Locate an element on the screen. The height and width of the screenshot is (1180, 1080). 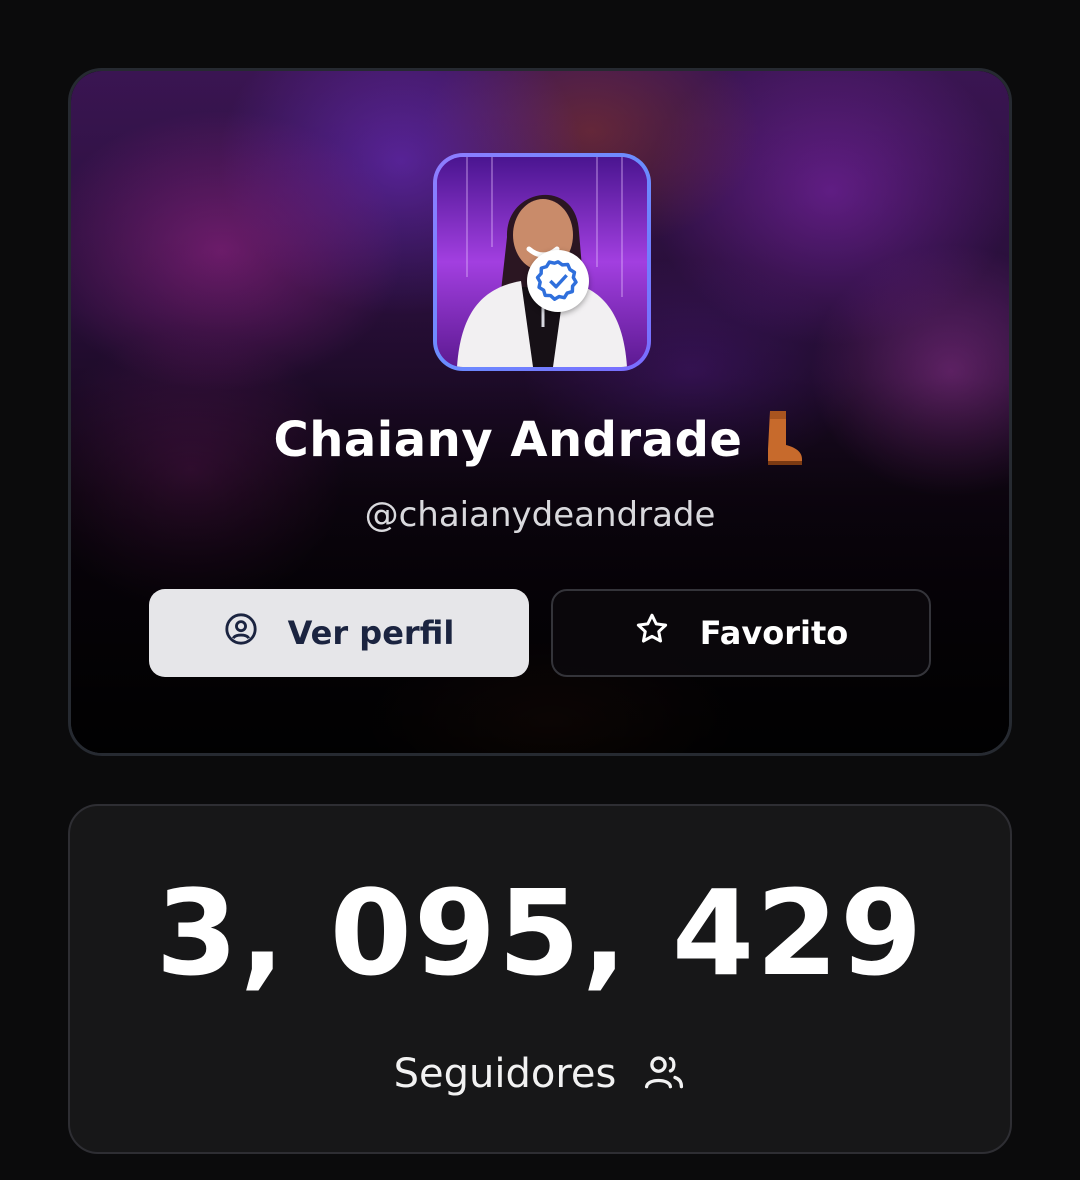
followers-count: 3, 095, 429 is located at coordinates (540, 933).